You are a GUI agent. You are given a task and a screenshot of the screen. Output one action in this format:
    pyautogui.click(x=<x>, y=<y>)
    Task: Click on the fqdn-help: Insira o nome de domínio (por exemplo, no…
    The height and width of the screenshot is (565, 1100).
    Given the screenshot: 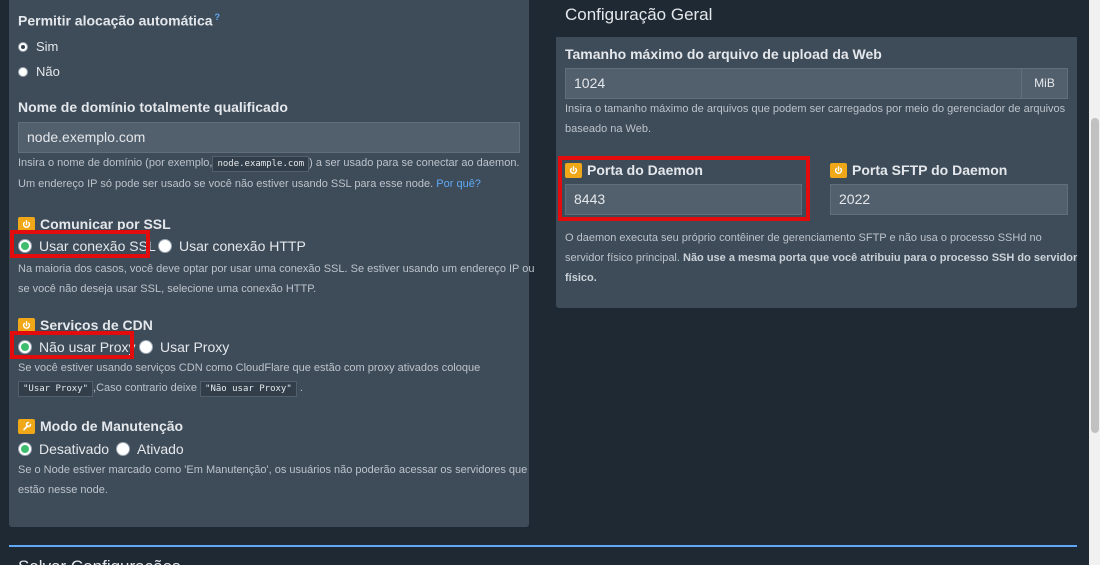 What is the action you would take?
    pyautogui.click(x=269, y=163)
    